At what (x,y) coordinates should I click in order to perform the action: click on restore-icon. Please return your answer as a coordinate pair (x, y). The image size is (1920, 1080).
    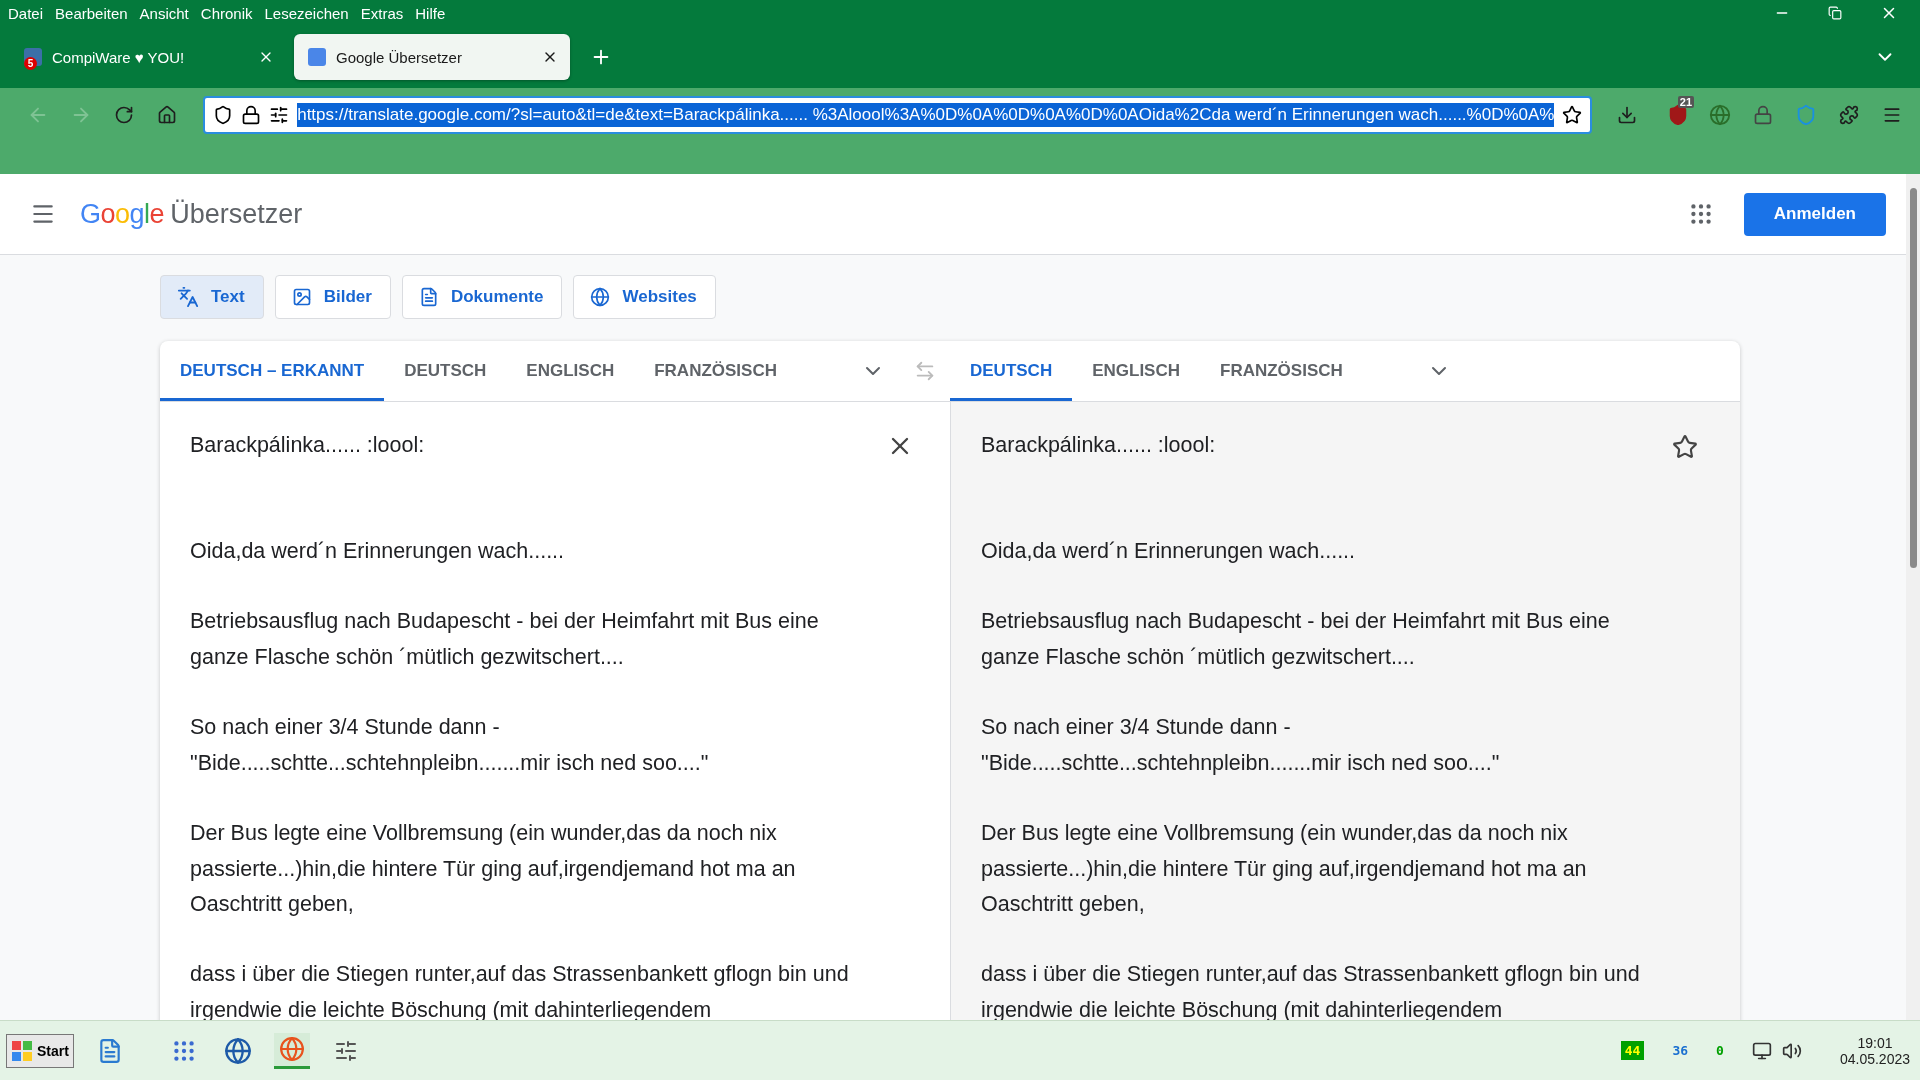
    Looking at the image, I should click on (1835, 13).